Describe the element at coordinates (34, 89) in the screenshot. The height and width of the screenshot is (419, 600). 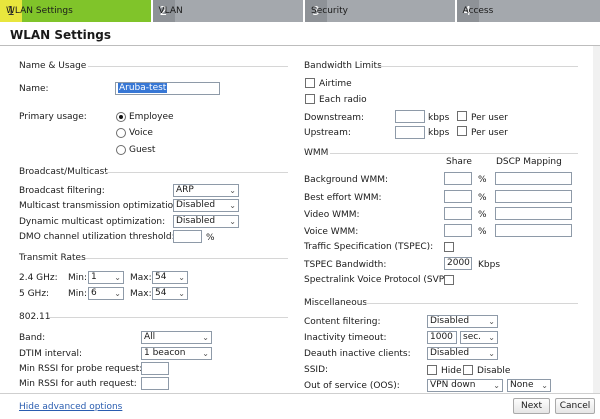
I see `name-label: Name:` at that location.